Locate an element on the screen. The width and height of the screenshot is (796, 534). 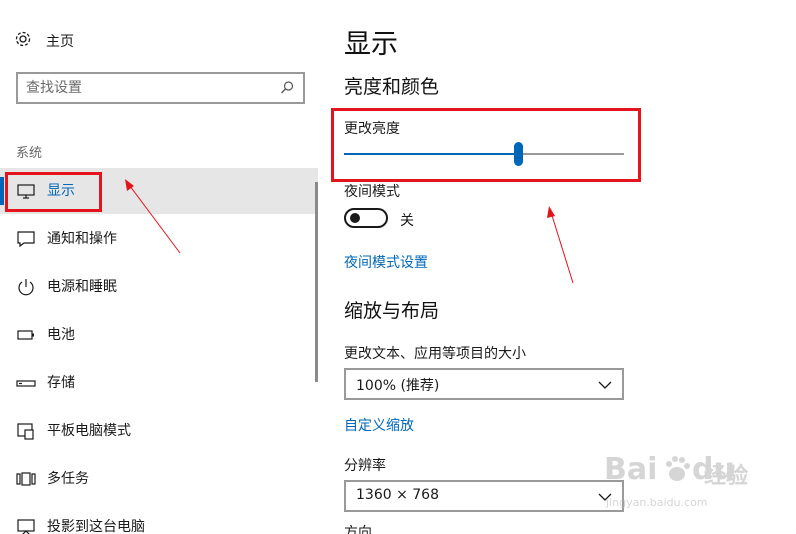
section-label-system: 系统 is located at coordinates (29, 153).